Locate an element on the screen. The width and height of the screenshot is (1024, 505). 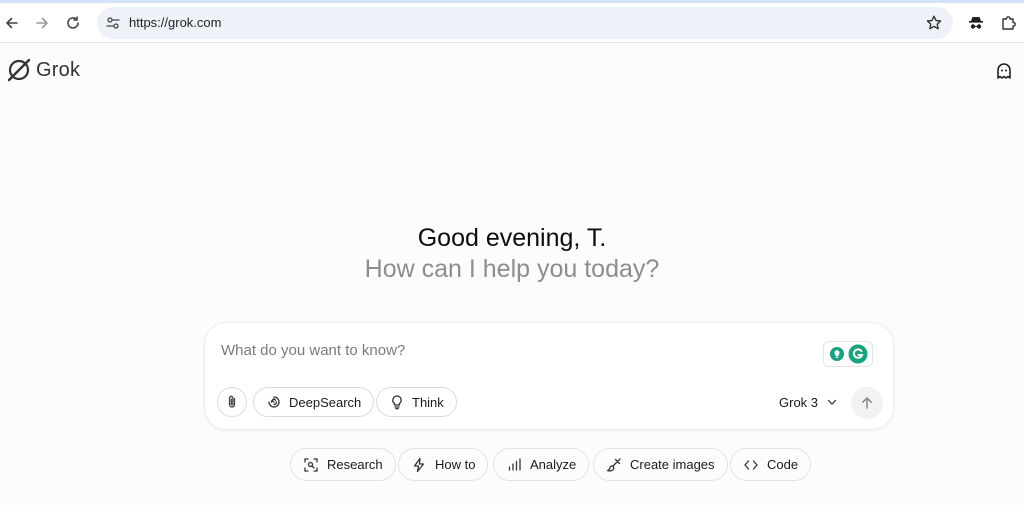
think-button: Think is located at coordinates (416, 402).